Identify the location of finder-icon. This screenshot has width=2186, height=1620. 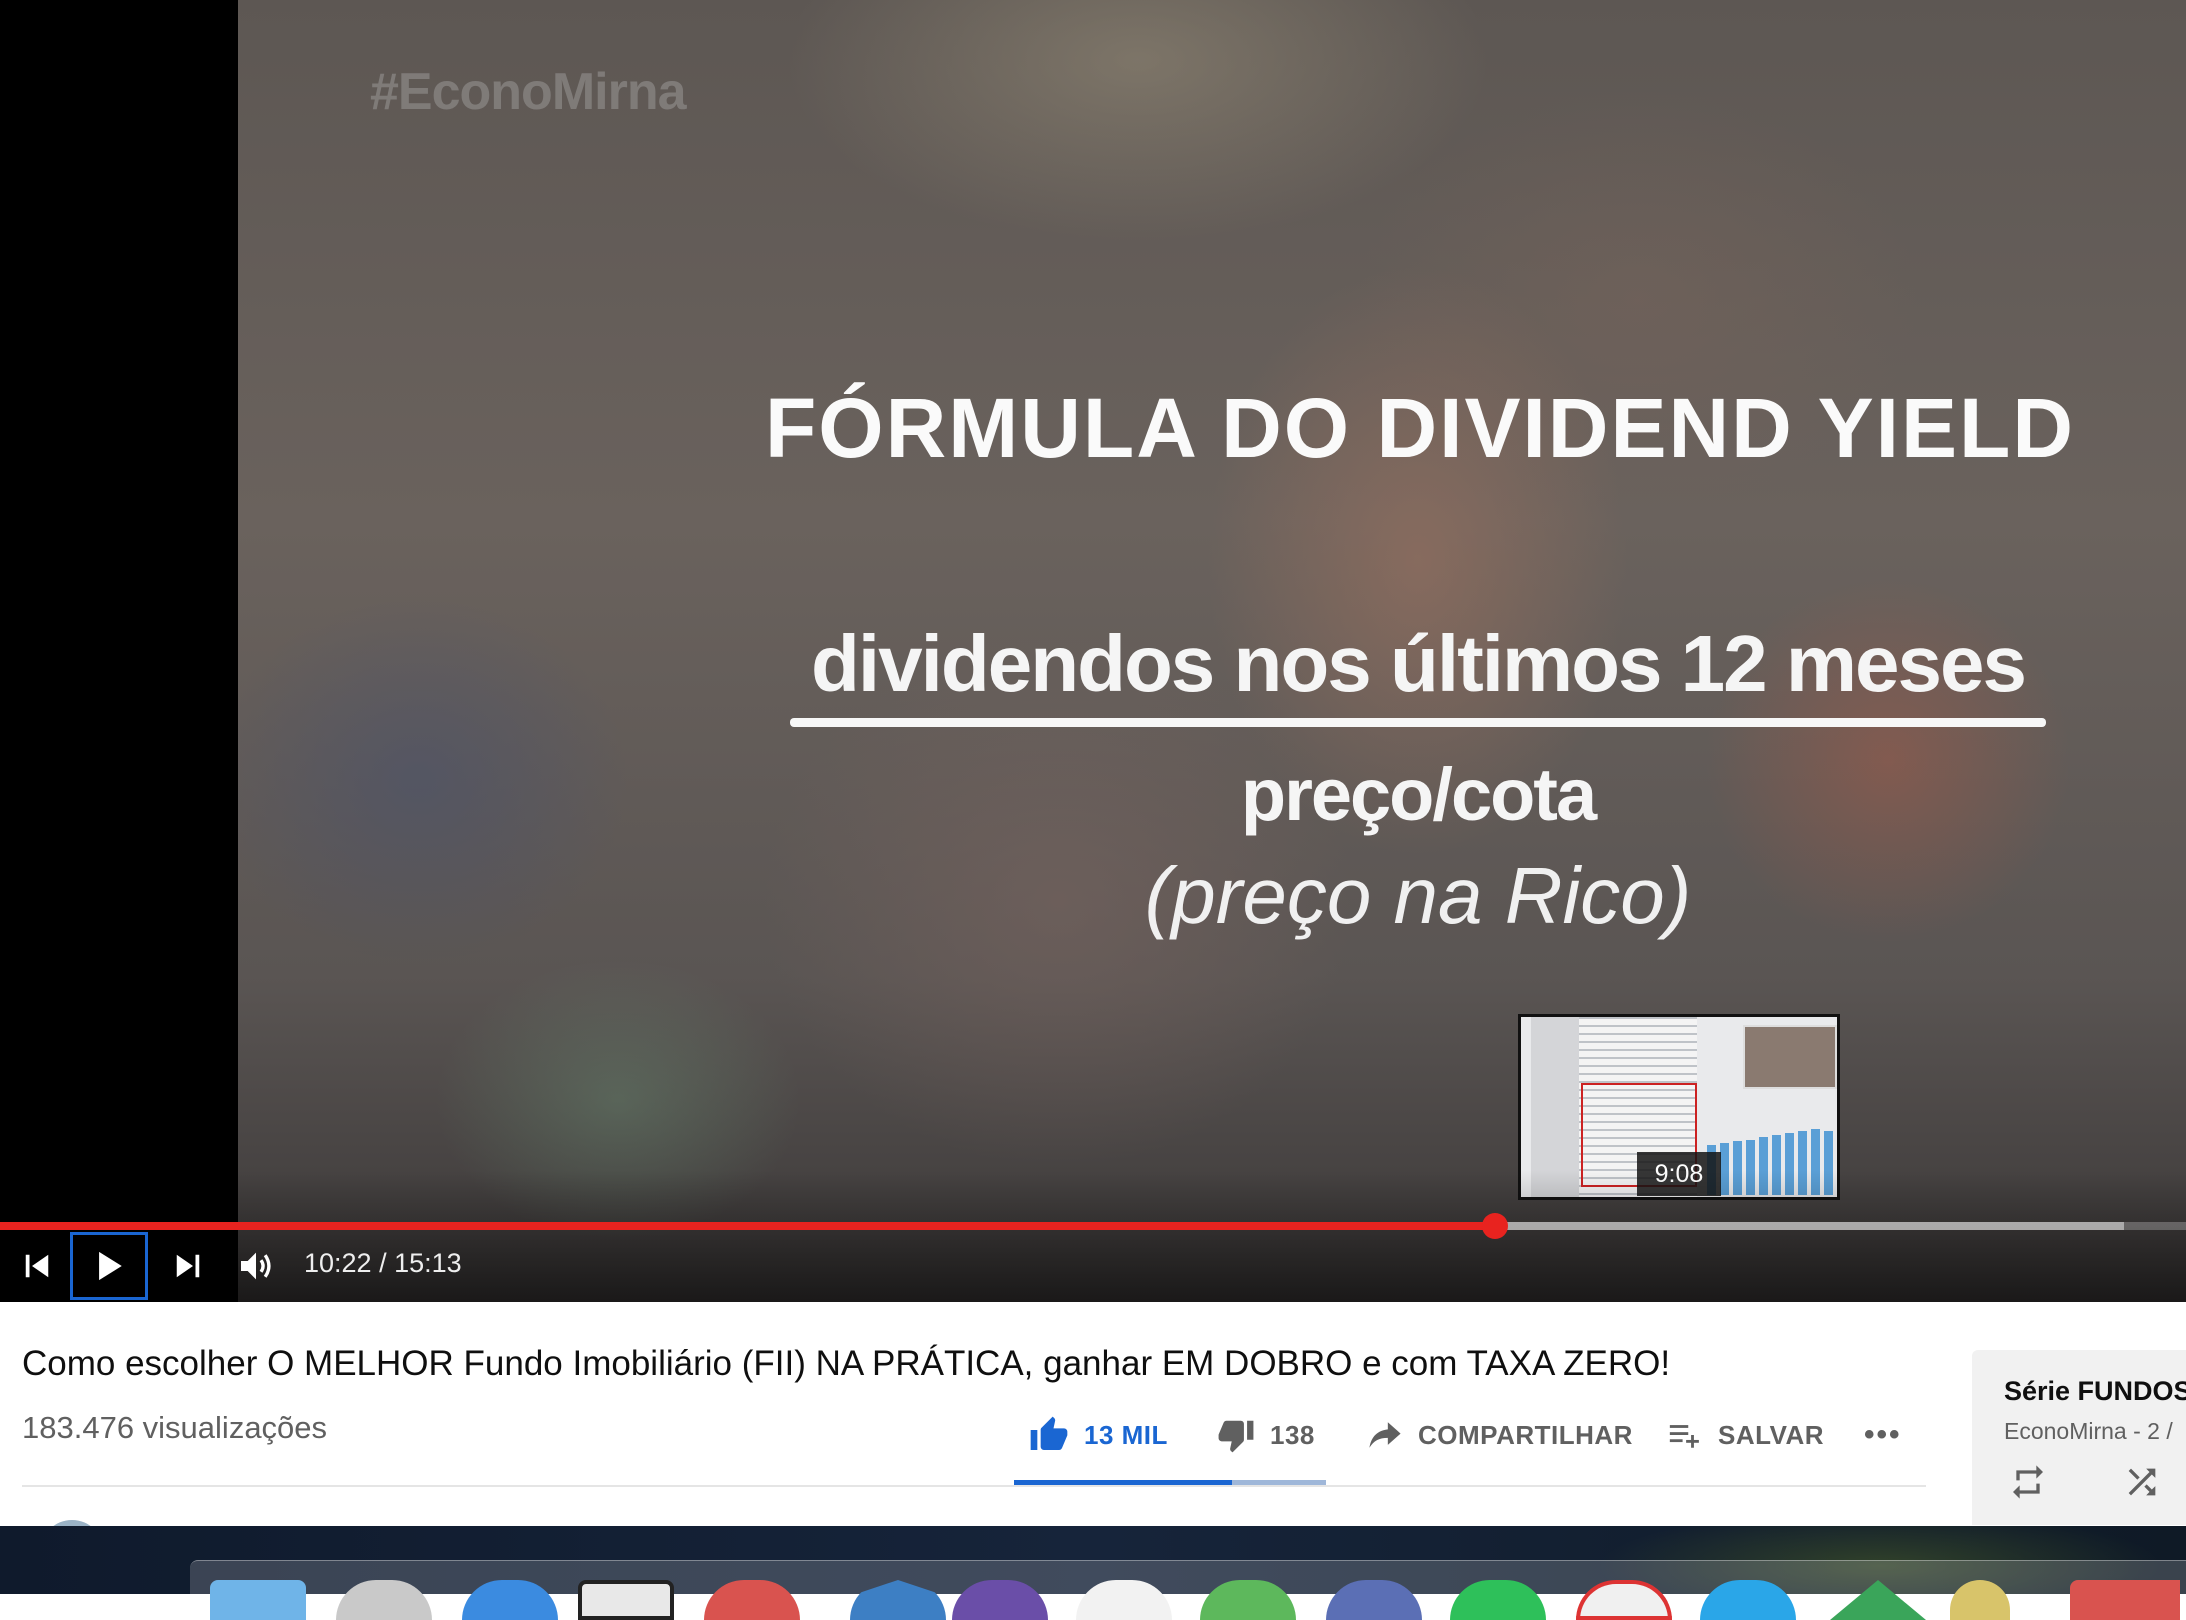
(258, 1600).